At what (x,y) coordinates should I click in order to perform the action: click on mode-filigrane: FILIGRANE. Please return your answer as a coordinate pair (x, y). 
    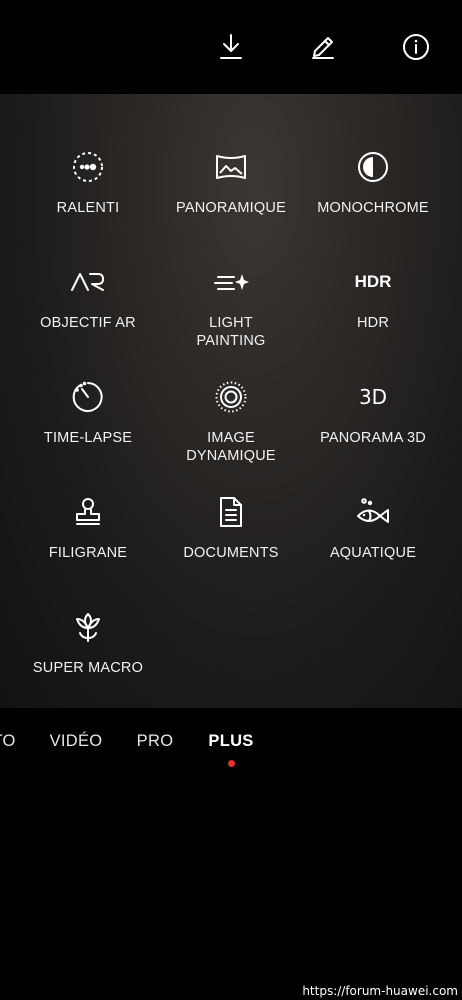
    Looking at the image, I should click on (88, 527).